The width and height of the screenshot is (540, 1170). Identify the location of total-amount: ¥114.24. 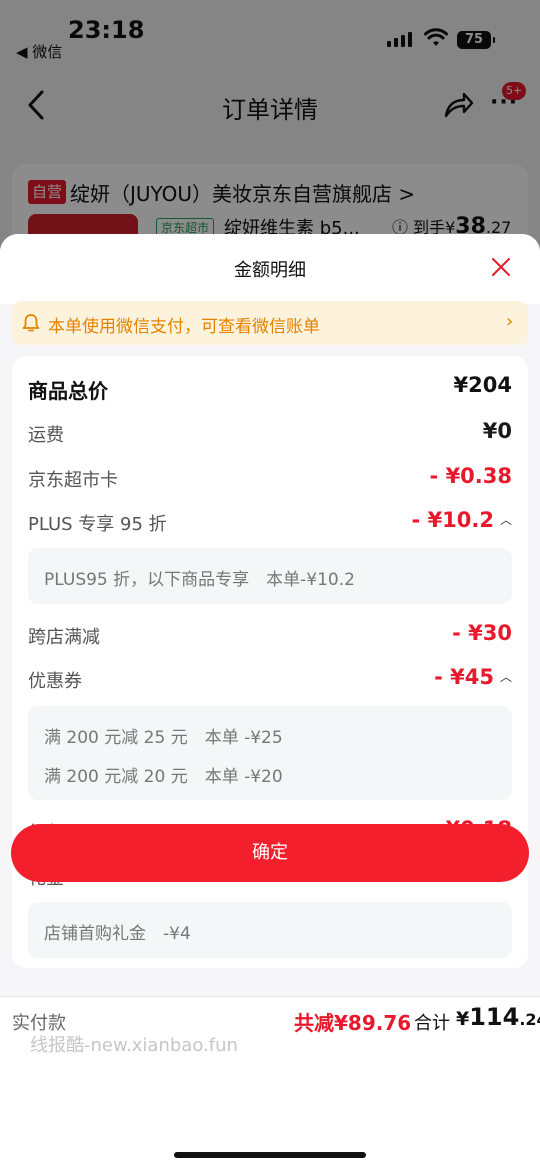
(498, 1017).